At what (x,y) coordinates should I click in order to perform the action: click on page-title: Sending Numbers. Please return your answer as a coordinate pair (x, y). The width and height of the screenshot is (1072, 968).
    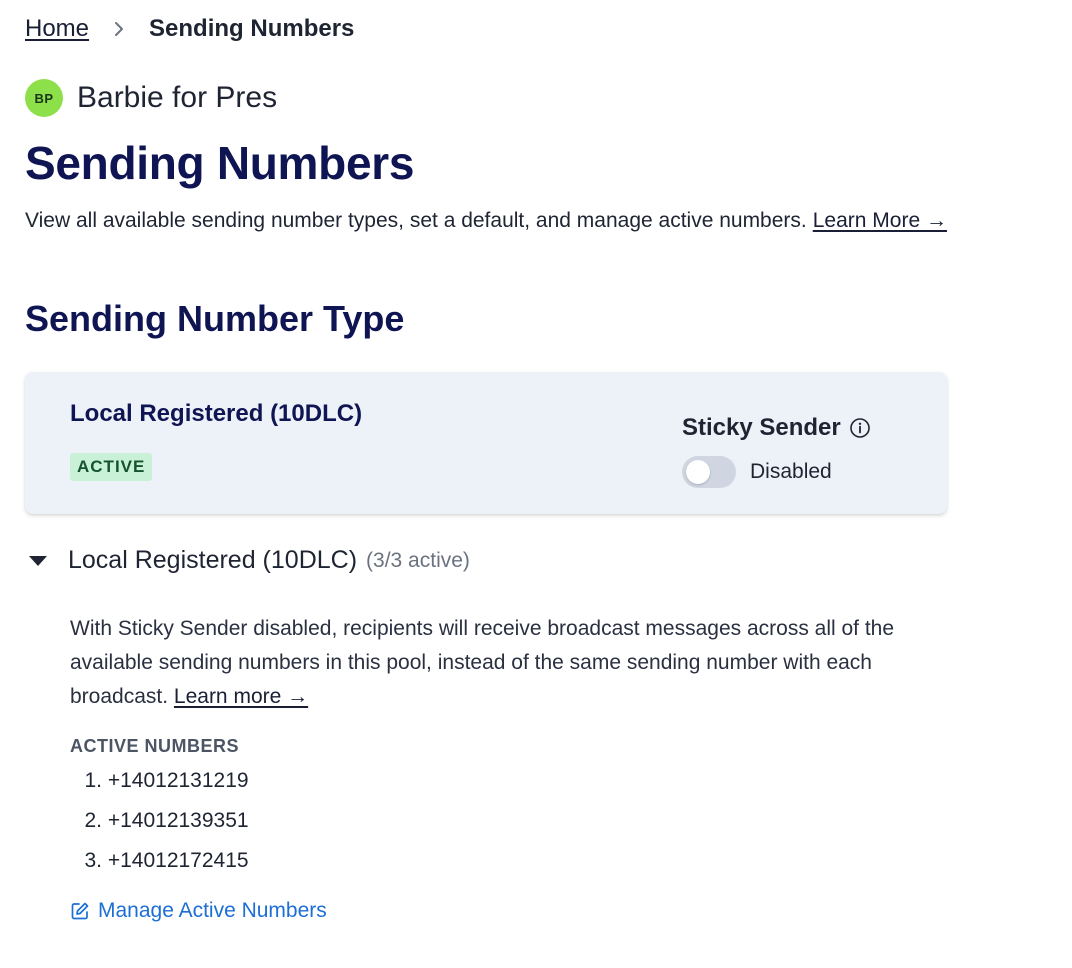
    Looking at the image, I should click on (220, 163).